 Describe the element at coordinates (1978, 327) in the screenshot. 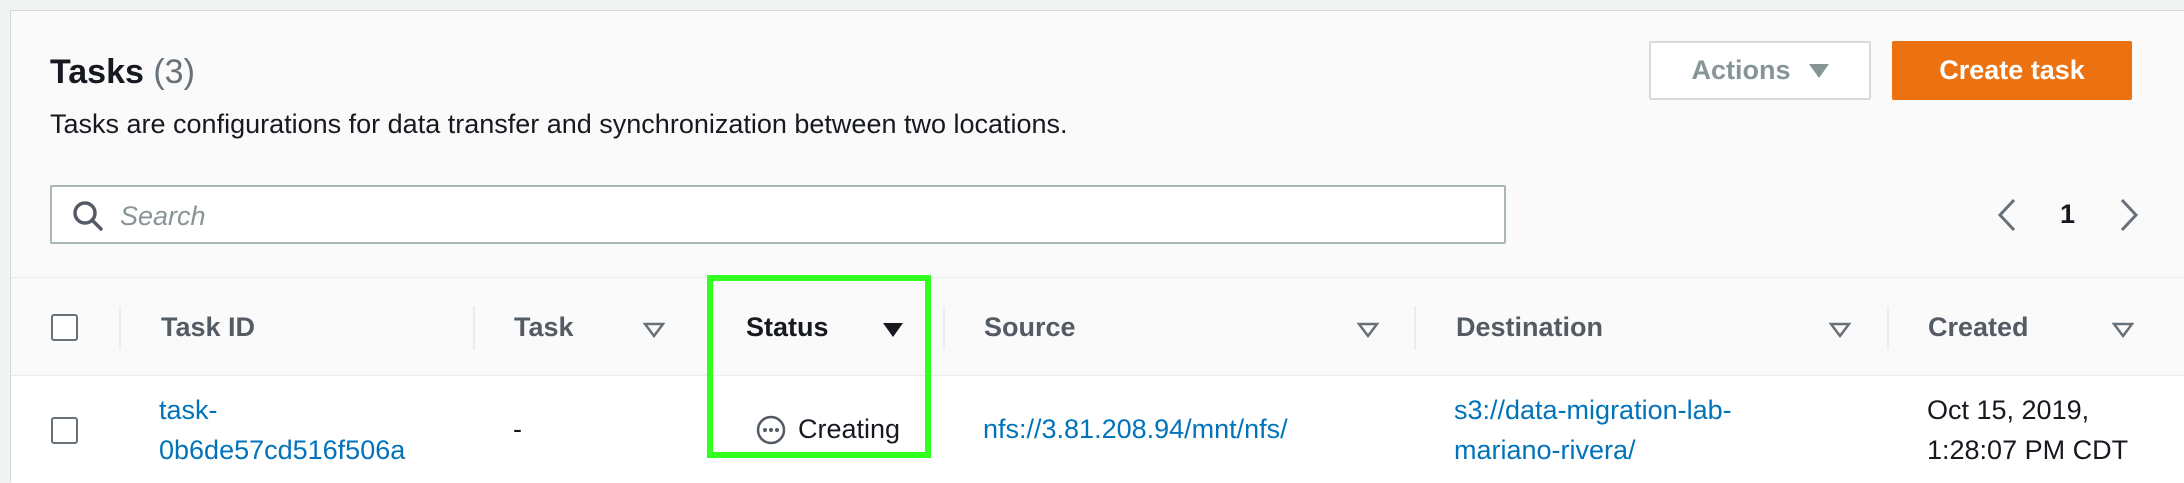

I see `column-header-created: Created` at that location.